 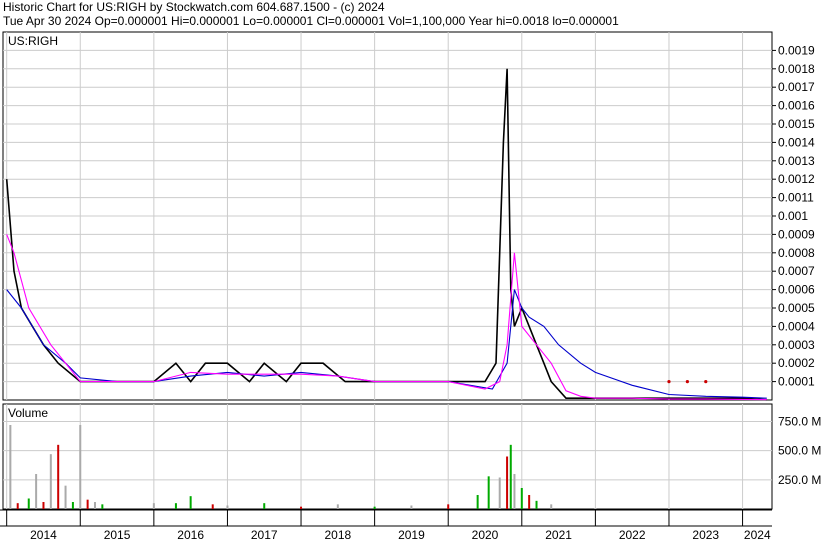 What do you see at coordinates (799, 451) in the screenshot?
I see `volume-y-tick-label: 500.0 M` at bounding box center [799, 451].